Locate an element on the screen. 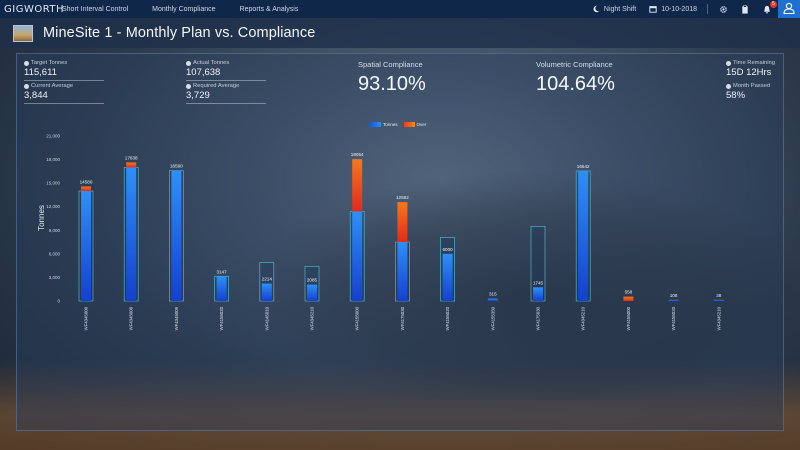  bar-value-label: 558 is located at coordinates (629, 292).